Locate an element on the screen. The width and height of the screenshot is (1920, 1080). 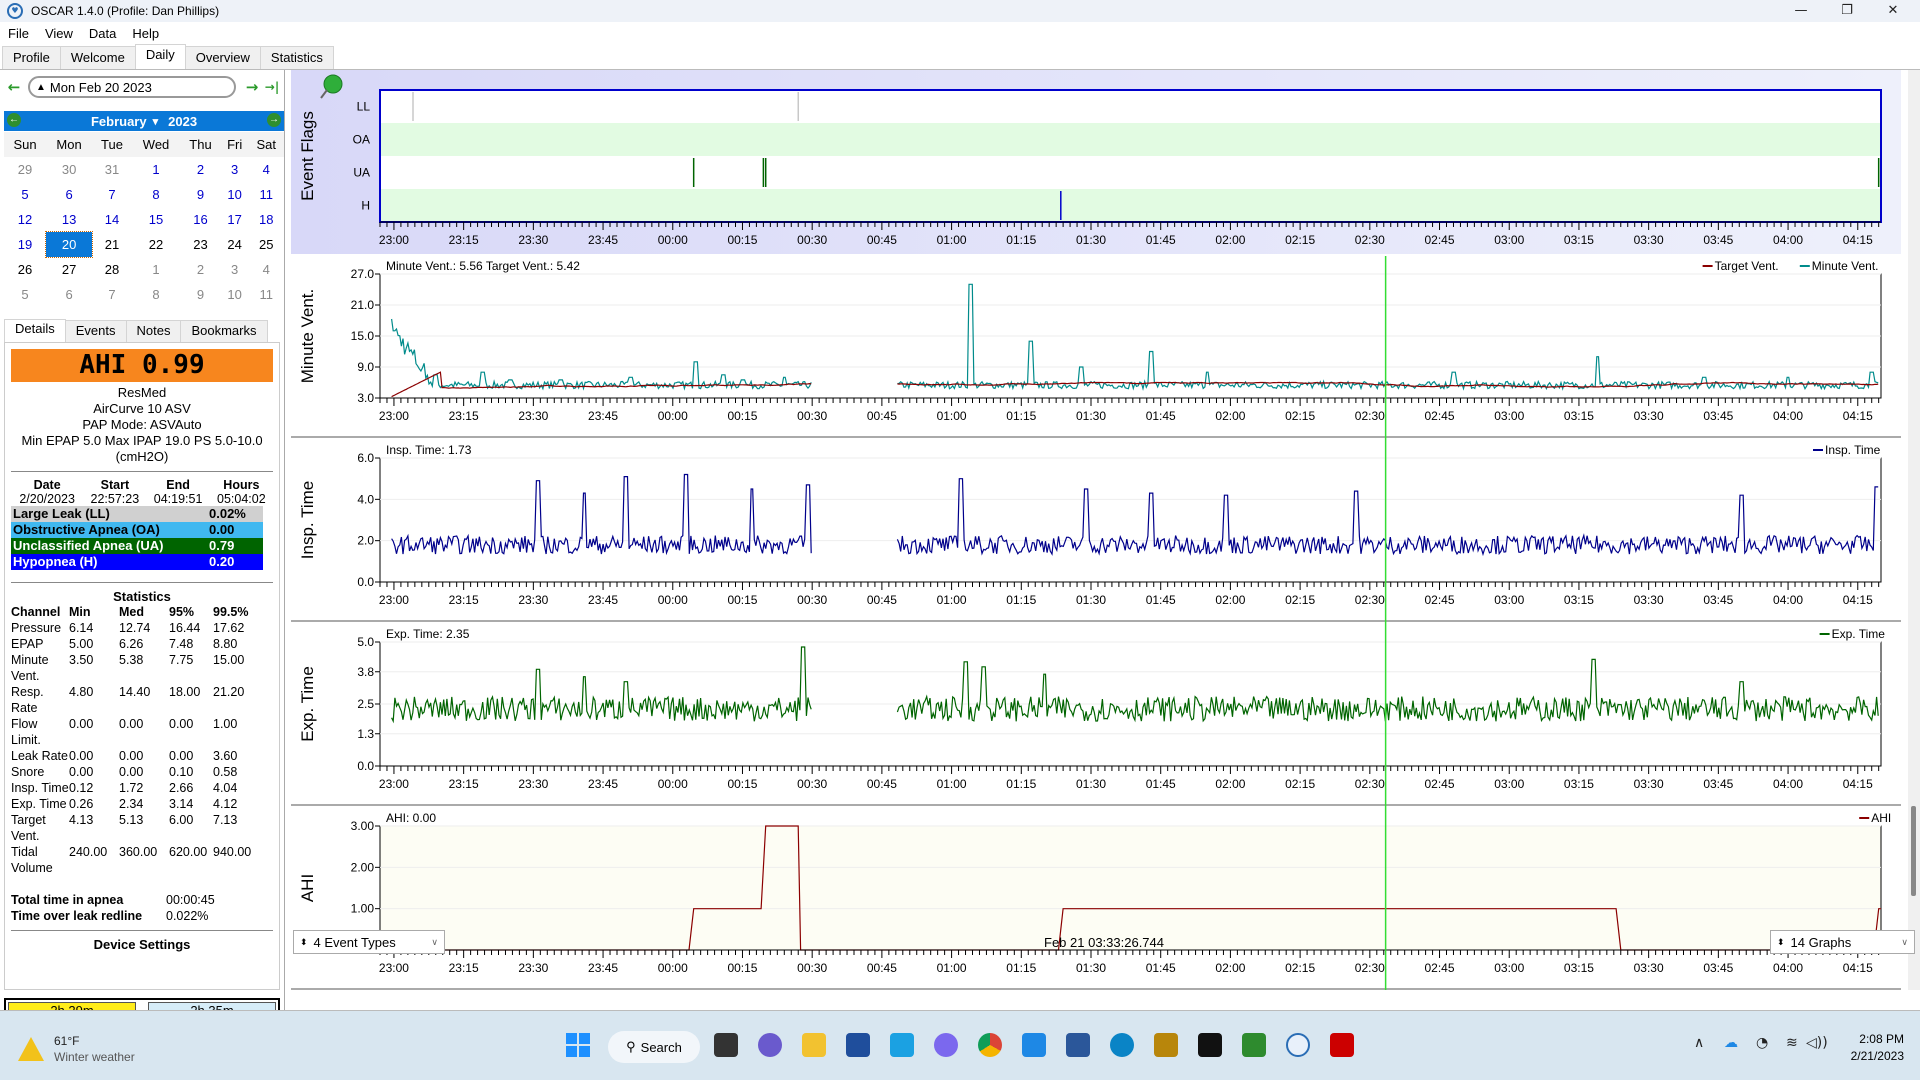
last-day-button: →| is located at coordinates (272, 87).